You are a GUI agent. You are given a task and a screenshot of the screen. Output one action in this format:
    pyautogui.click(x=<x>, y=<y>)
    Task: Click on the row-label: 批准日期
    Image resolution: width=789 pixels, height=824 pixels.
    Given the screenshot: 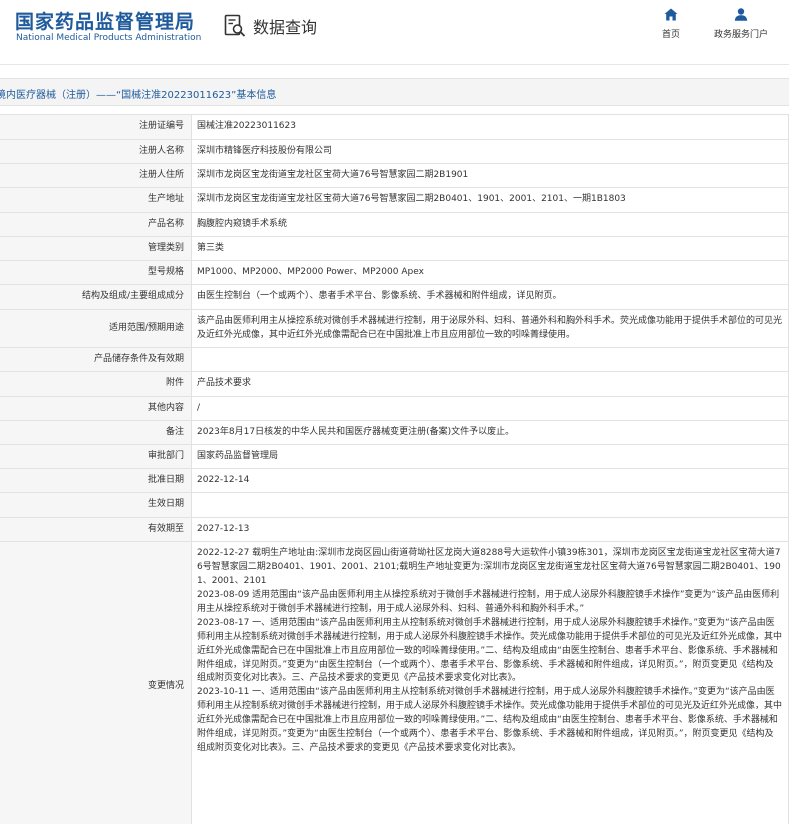 What is the action you would take?
    pyautogui.click(x=96, y=480)
    